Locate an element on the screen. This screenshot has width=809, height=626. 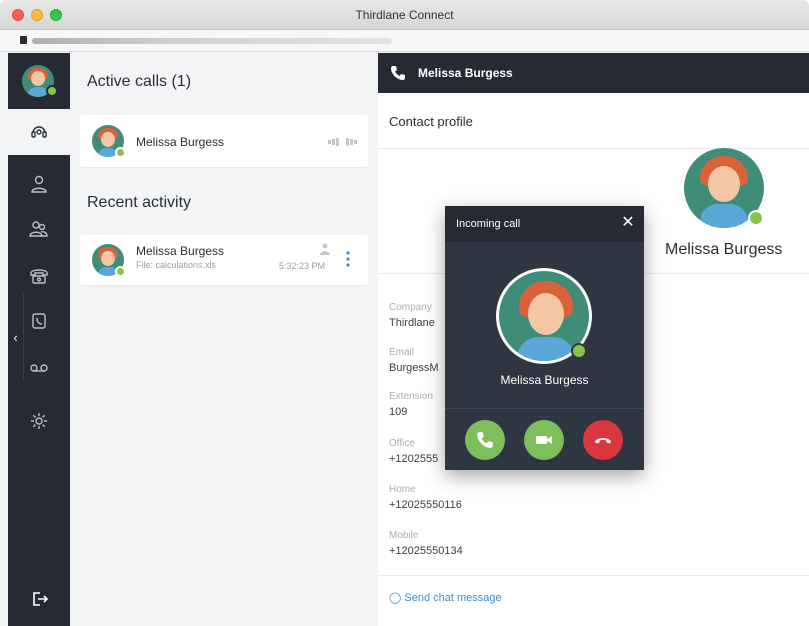
home-value: +12025550116 is located at coordinates (425, 505).